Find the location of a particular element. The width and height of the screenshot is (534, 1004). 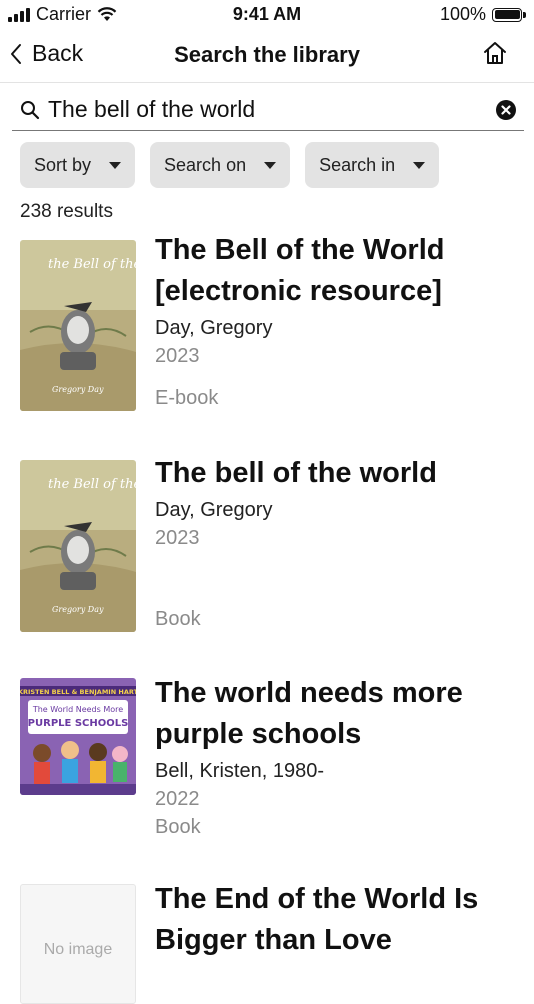

battery-icon is located at coordinates (509, 14).